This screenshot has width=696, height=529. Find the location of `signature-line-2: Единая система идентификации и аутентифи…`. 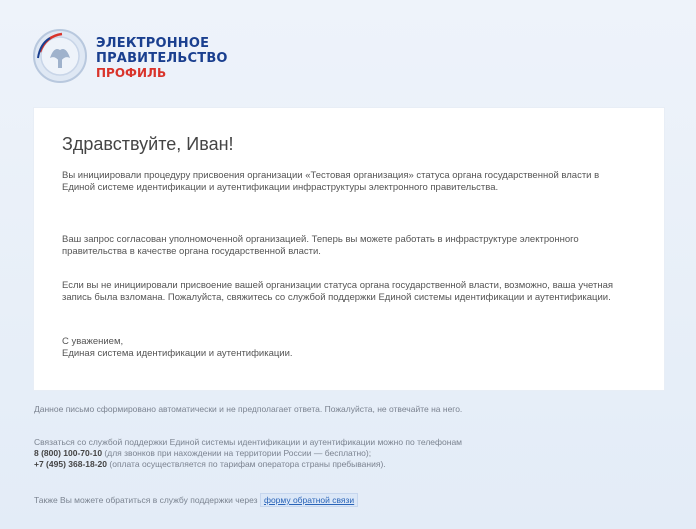

signature-line-2: Единая система идентификации и аутентифи… is located at coordinates (177, 353).